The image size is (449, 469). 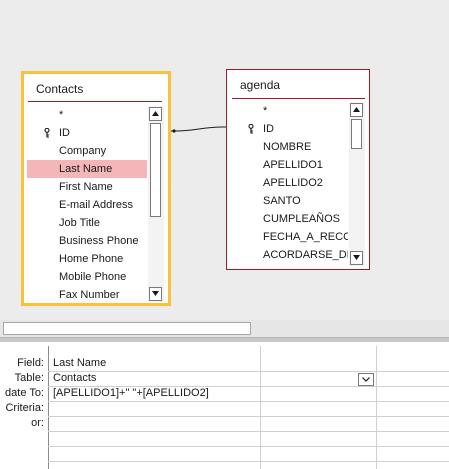 What do you see at coordinates (87, 169) in the screenshot?
I see `field-item-last-name: Last Name` at bounding box center [87, 169].